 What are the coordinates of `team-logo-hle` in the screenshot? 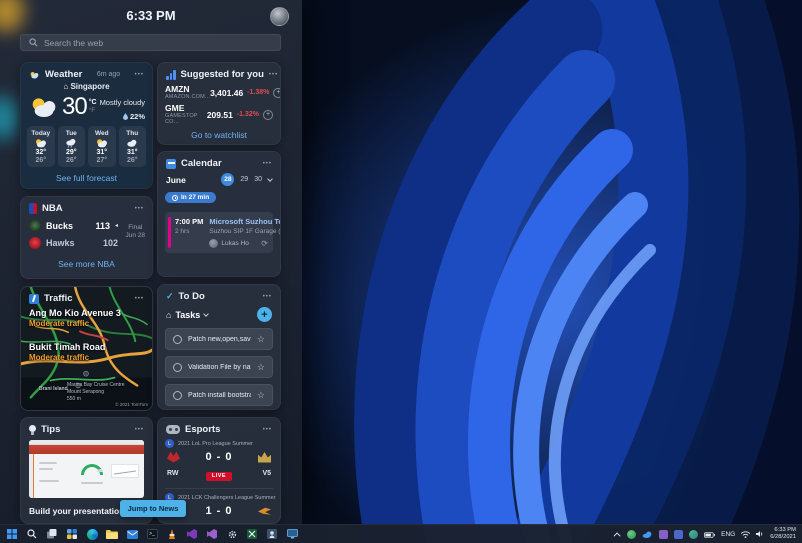 It's located at (264, 511).